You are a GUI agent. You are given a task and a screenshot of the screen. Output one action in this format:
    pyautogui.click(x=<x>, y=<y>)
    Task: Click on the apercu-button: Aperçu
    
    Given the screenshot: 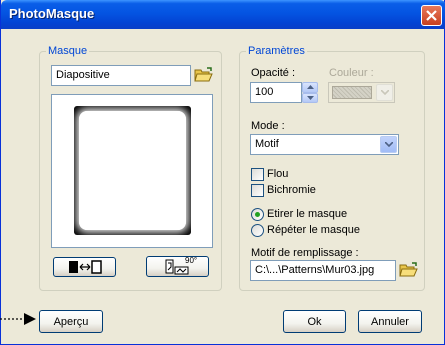 What is the action you would take?
    pyautogui.click(x=71, y=321)
    